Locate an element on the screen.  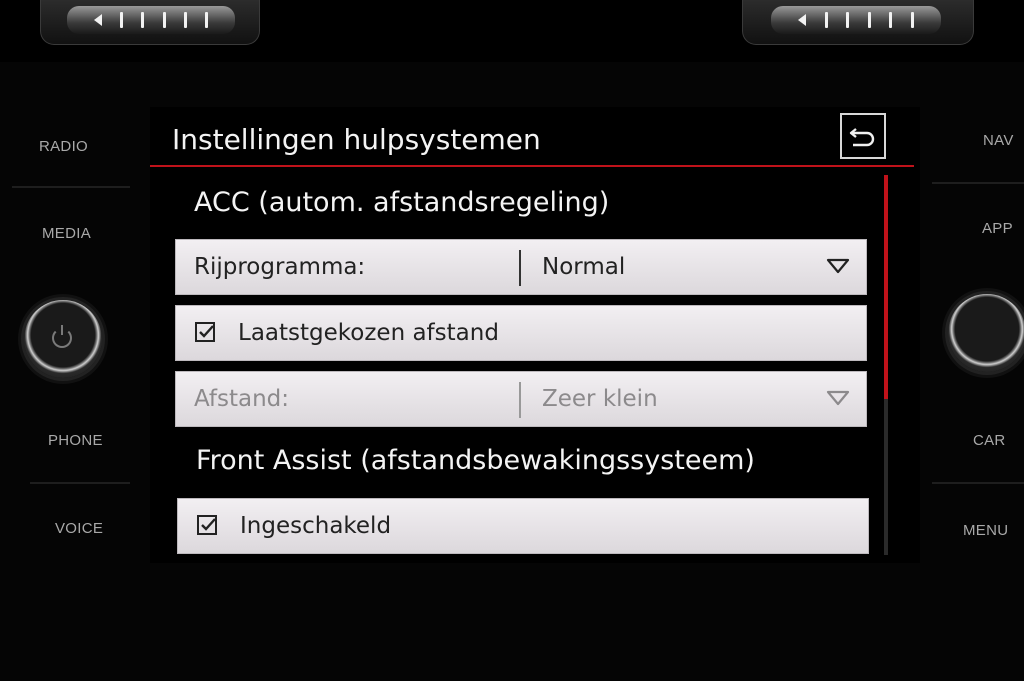
title-underline is located at coordinates (532, 166).